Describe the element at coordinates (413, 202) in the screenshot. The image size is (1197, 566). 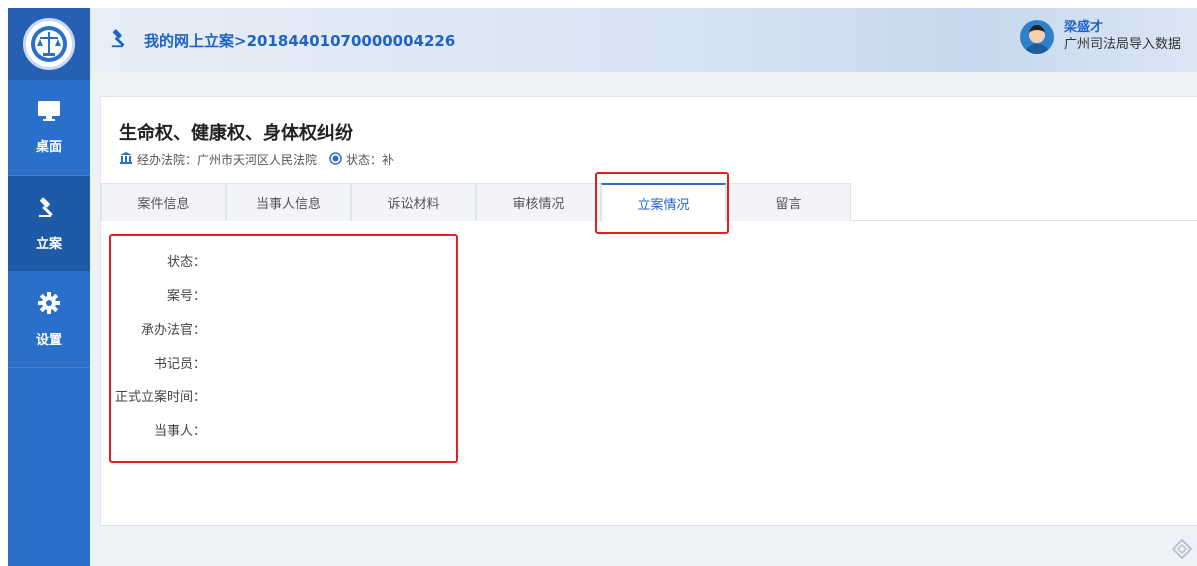
I see `tab-litigation-materials: 诉讼材料` at that location.